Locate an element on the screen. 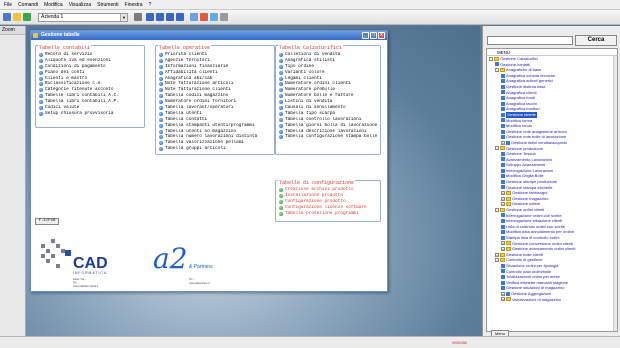 The height and width of the screenshot is (348, 620). table-link-label: Tabella gruppi articoli is located at coordinates (195, 149).